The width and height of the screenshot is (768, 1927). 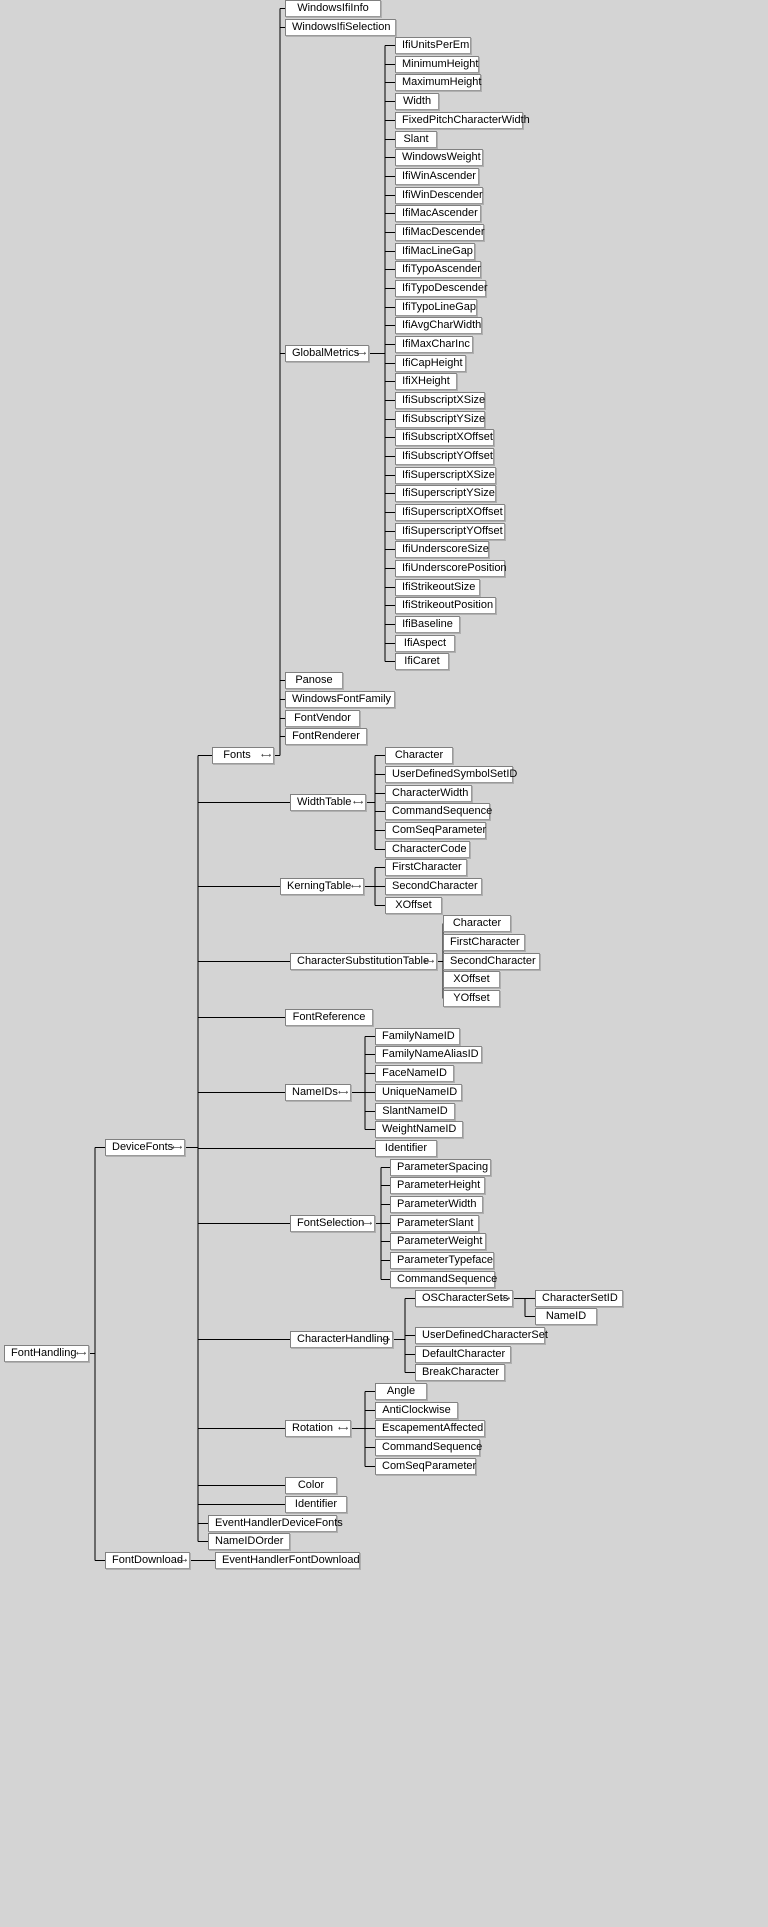 I want to click on node-devicefonts: DeviceFonts ⟷, so click(x=145, y=1147).